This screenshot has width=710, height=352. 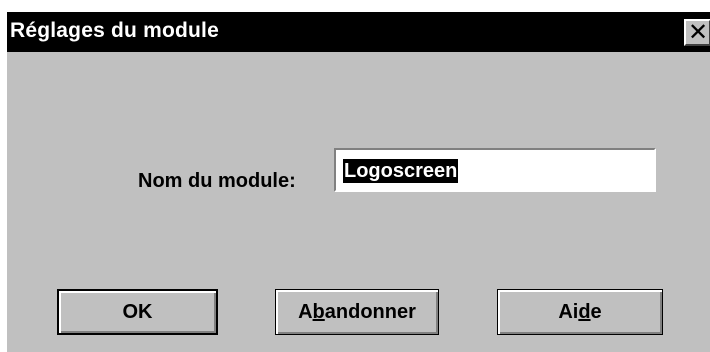 I want to click on abandon-button: Abandonner, so click(x=357, y=312).